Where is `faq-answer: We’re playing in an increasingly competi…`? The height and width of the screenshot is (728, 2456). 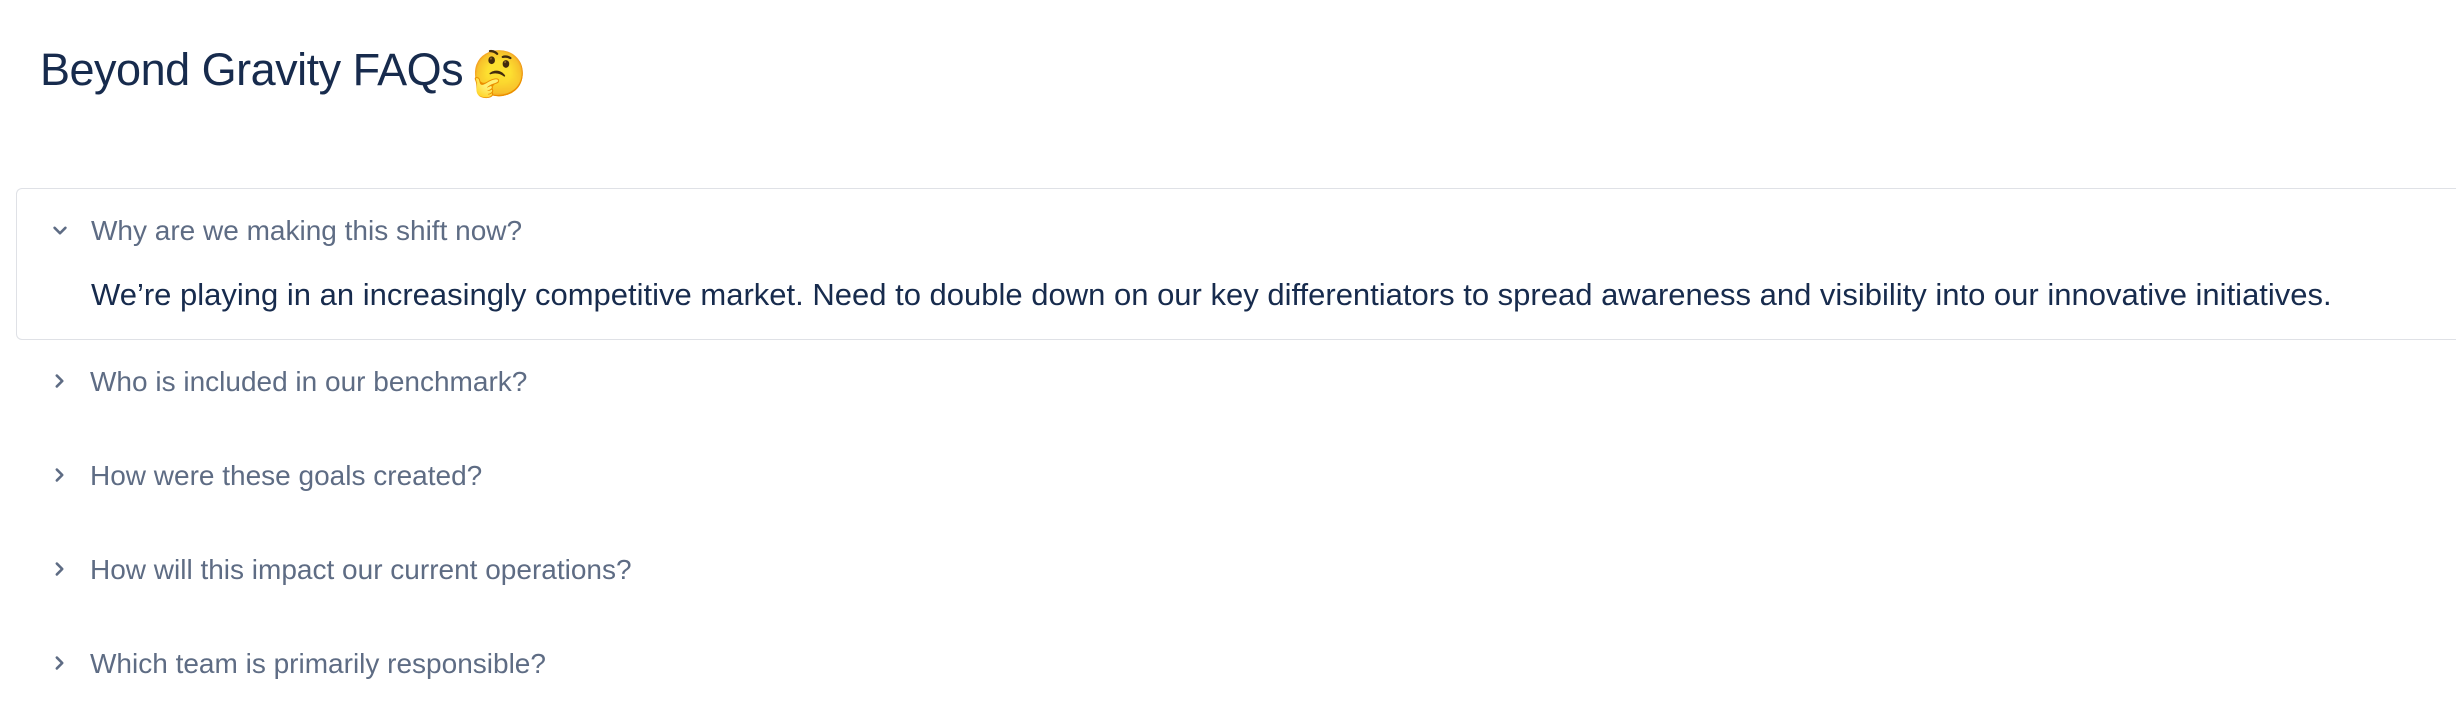 faq-answer: We’re playing in an increasingly competi… is located at coordinates (1211, 294).